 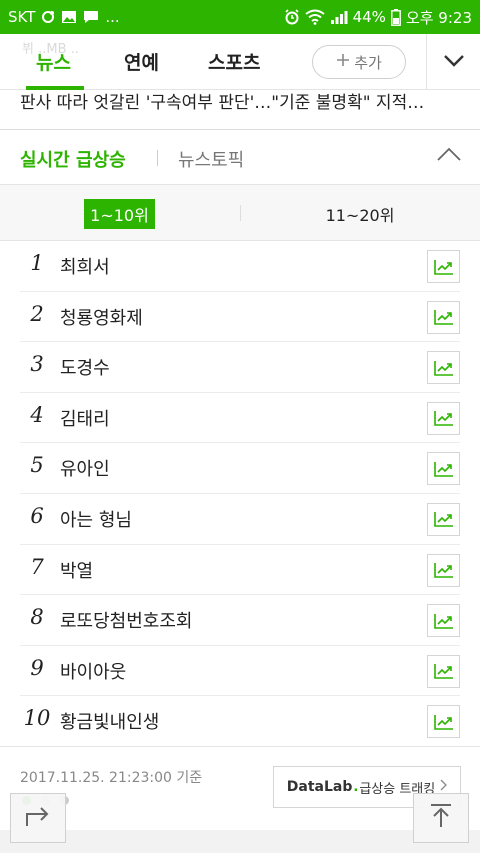 What do you see at coordinates (292, 17) in the screenshot?
I see `alarm-icon` at bounding box center [292, 17].